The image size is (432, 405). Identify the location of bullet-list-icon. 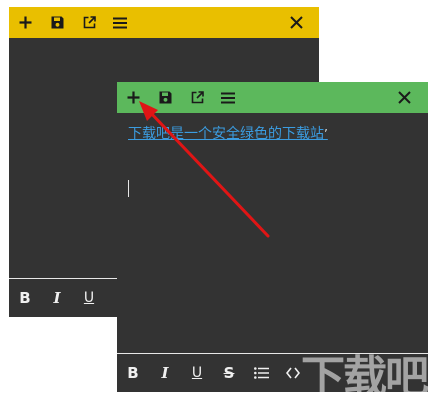
(261, 373).